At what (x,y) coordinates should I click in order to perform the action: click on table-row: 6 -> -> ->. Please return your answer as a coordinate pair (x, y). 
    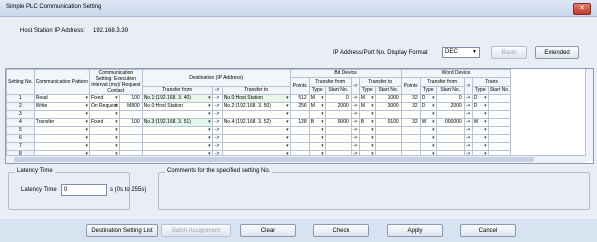
    Looking at the image, I should click on (259, 138).